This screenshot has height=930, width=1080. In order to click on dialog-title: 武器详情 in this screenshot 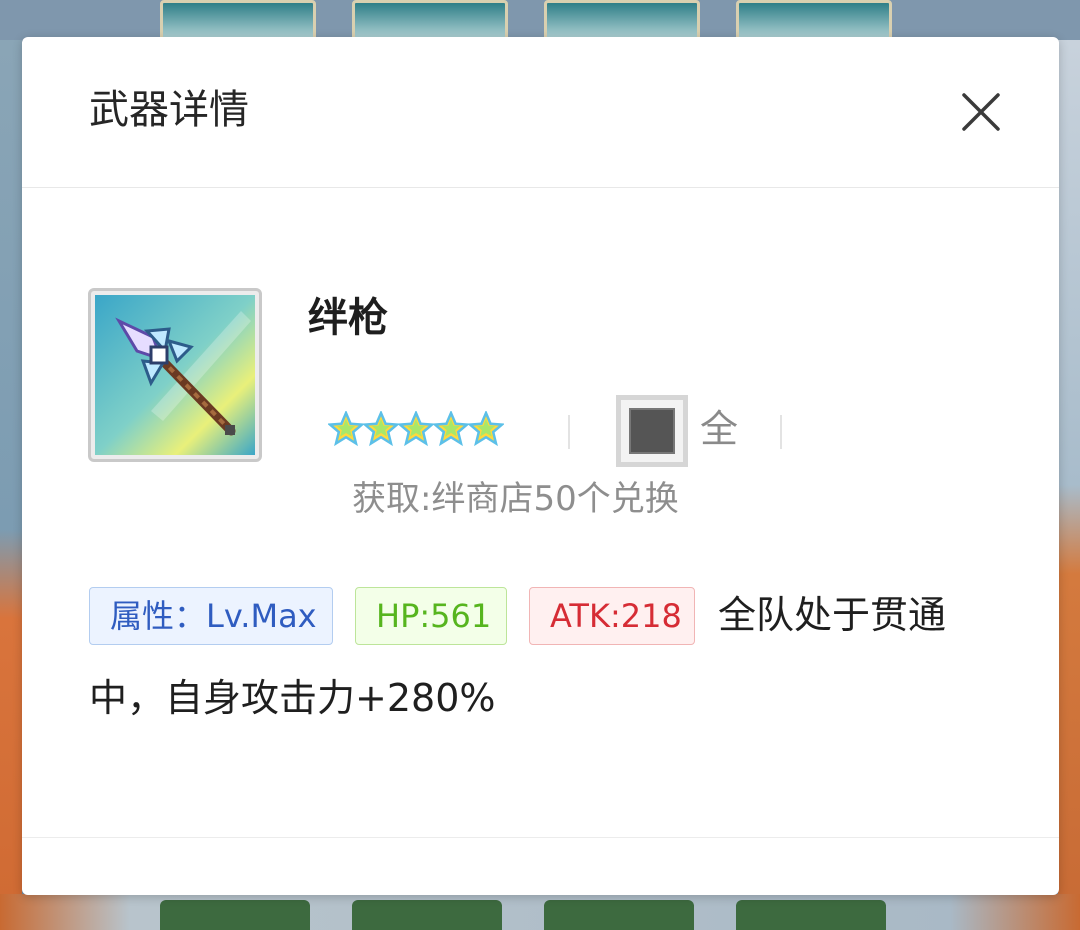, I will do `click(169, 110)`.